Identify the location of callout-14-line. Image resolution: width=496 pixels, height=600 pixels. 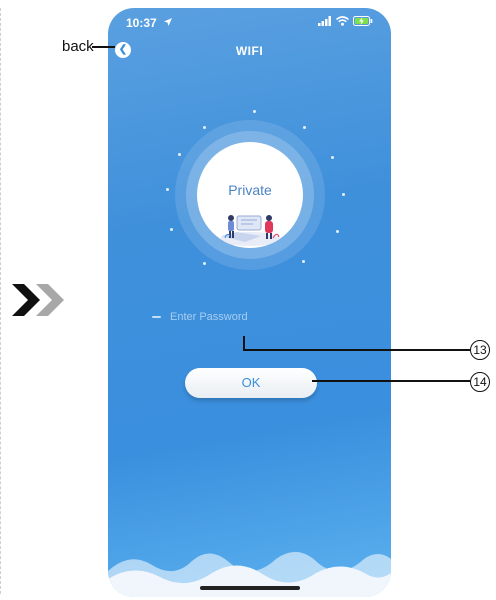
(391, 381).